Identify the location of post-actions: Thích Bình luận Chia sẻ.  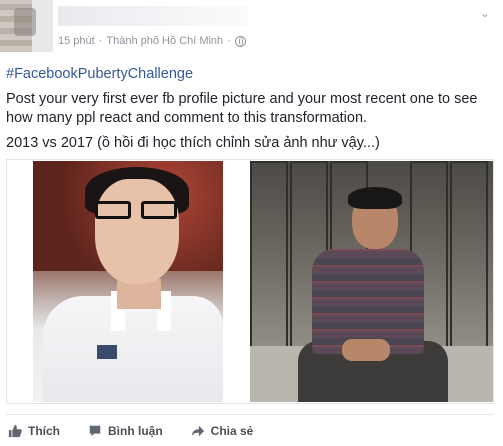
(250, 431).